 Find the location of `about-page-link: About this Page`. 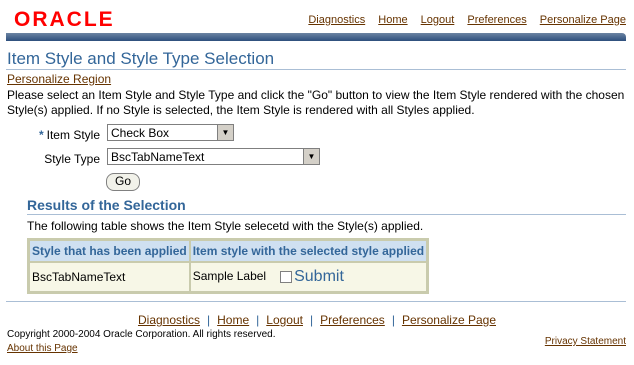

about-page-link: About this Page is located at coordinates (42, 349).